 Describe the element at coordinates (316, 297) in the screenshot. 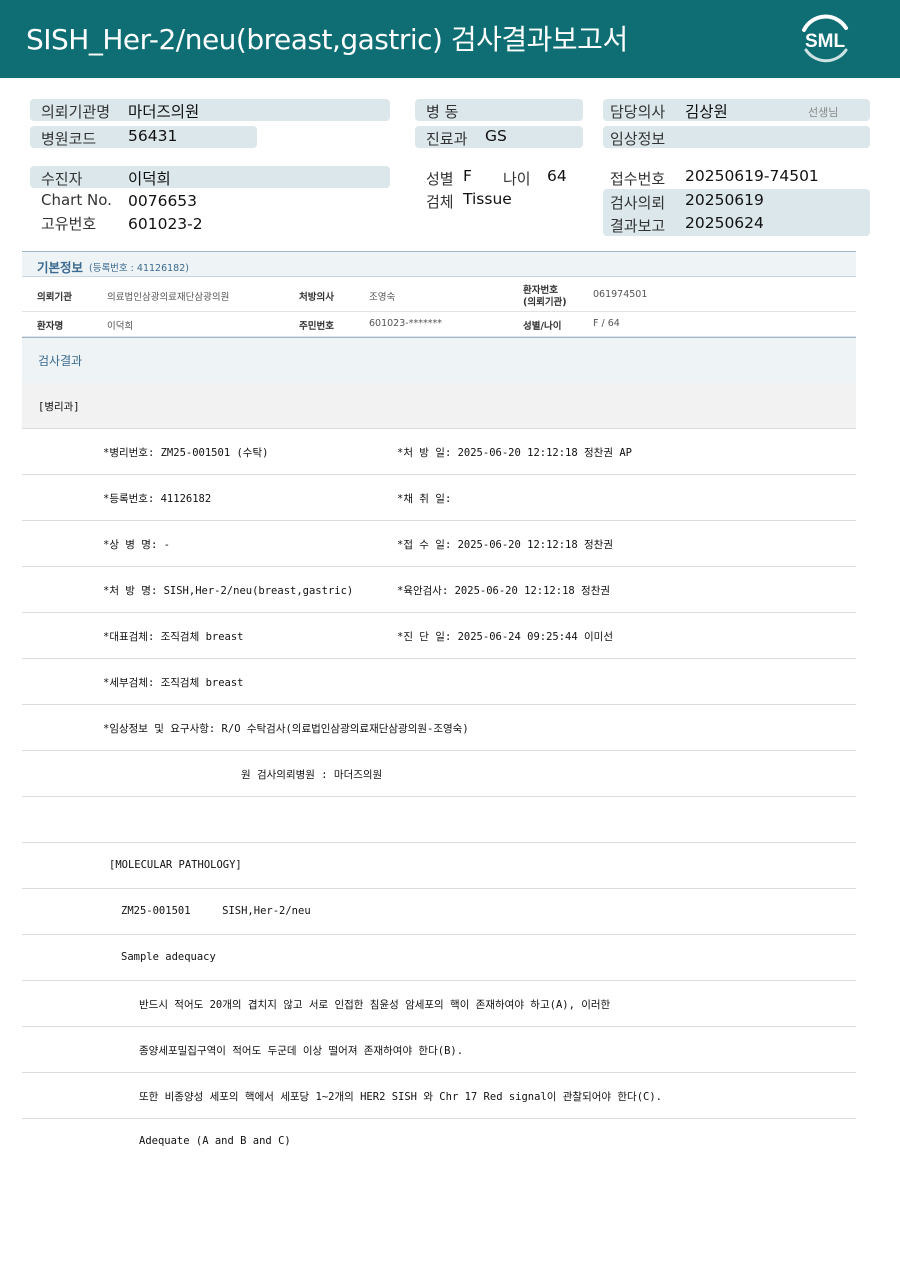

I see `field-key-prescriber: 처방의사` at that location.